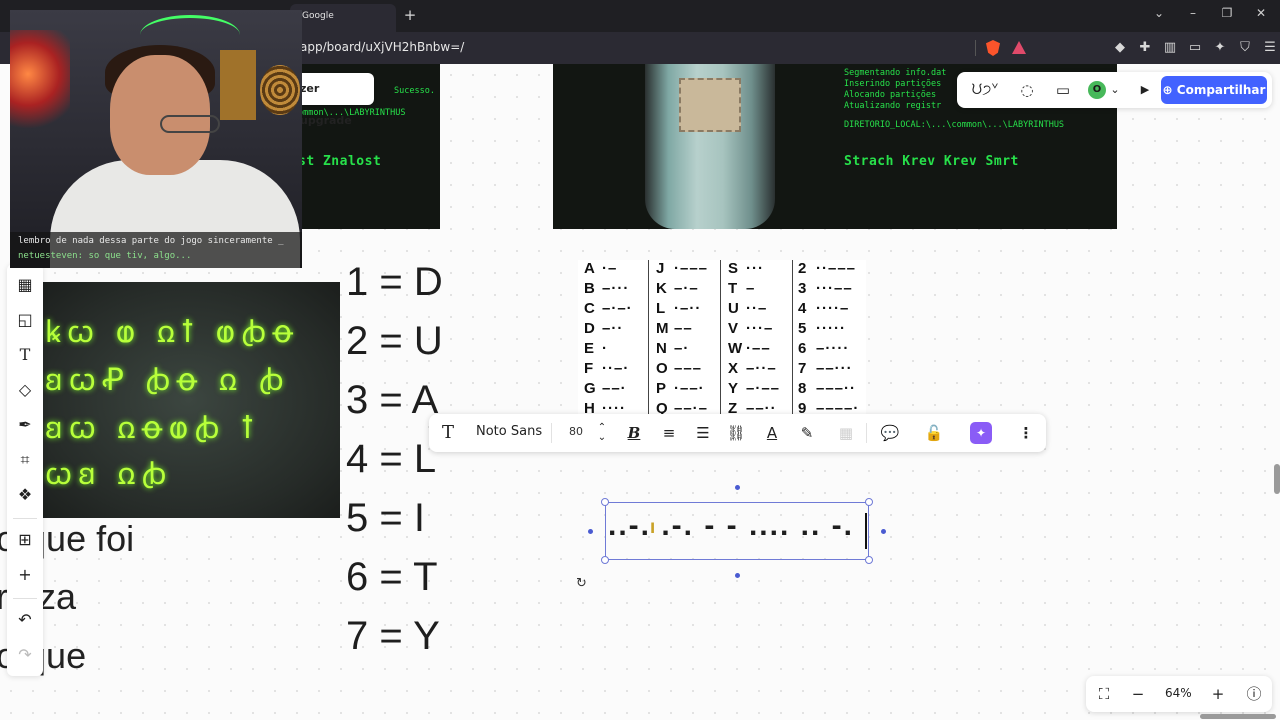  Describe the element at coordinates (1238, 716) in the screenshot. I see `horizontal-scrollbar` at that location.